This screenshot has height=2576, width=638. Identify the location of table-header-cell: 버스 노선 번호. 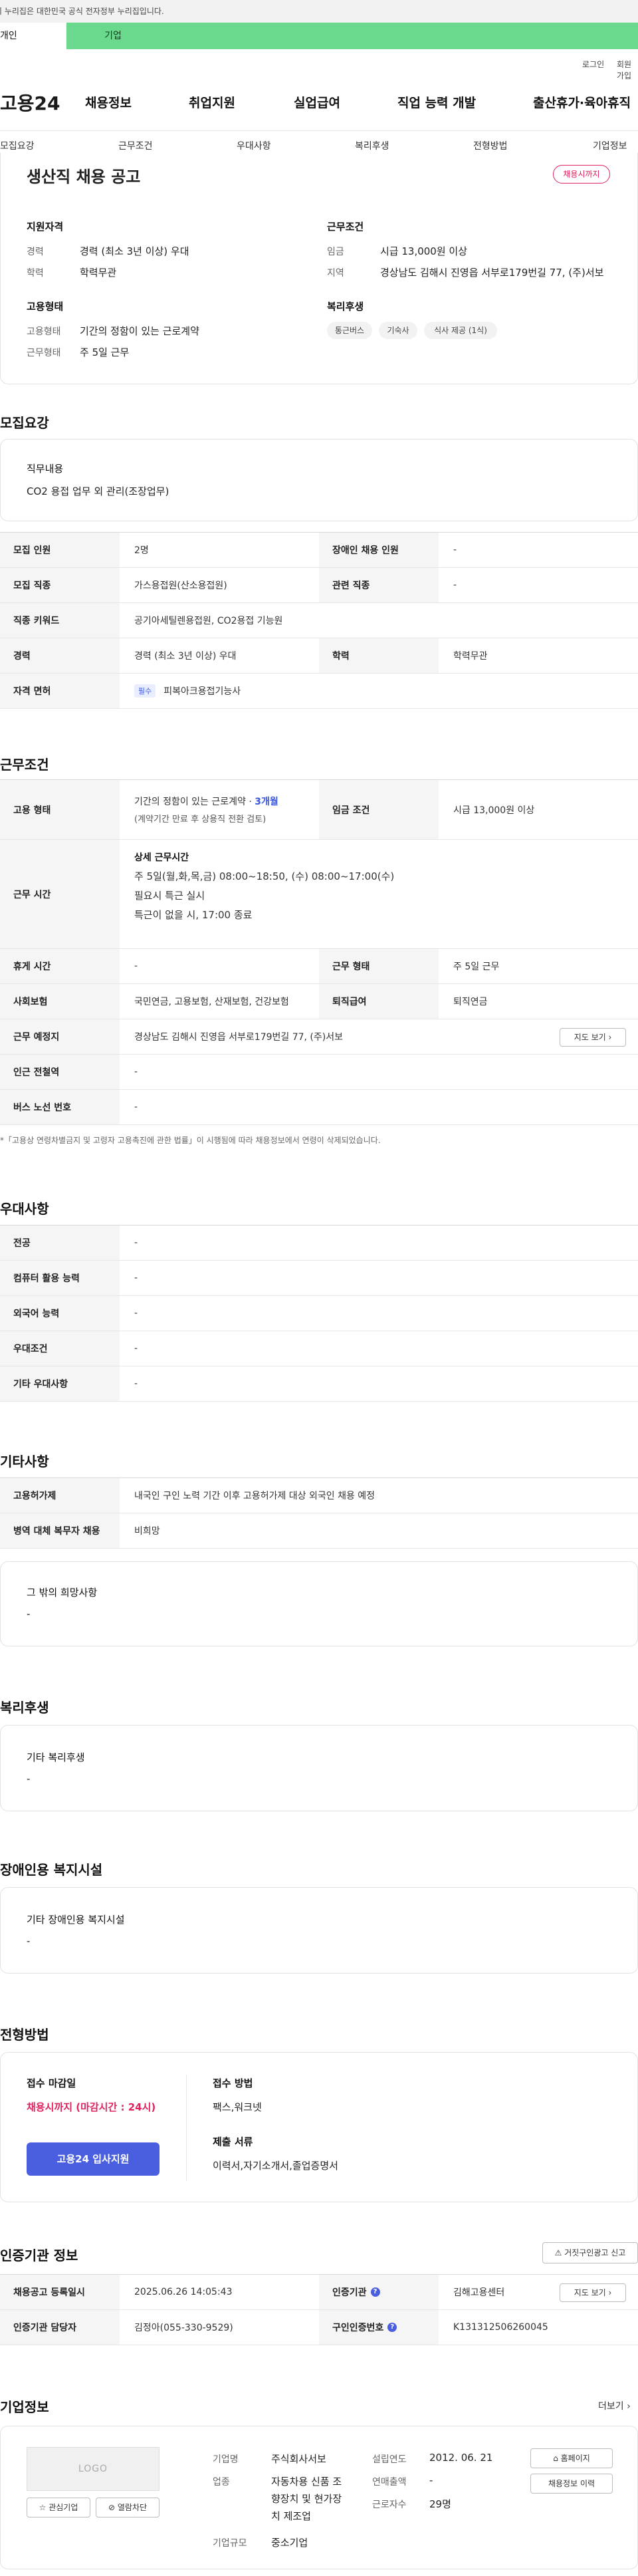
(60, 1107).